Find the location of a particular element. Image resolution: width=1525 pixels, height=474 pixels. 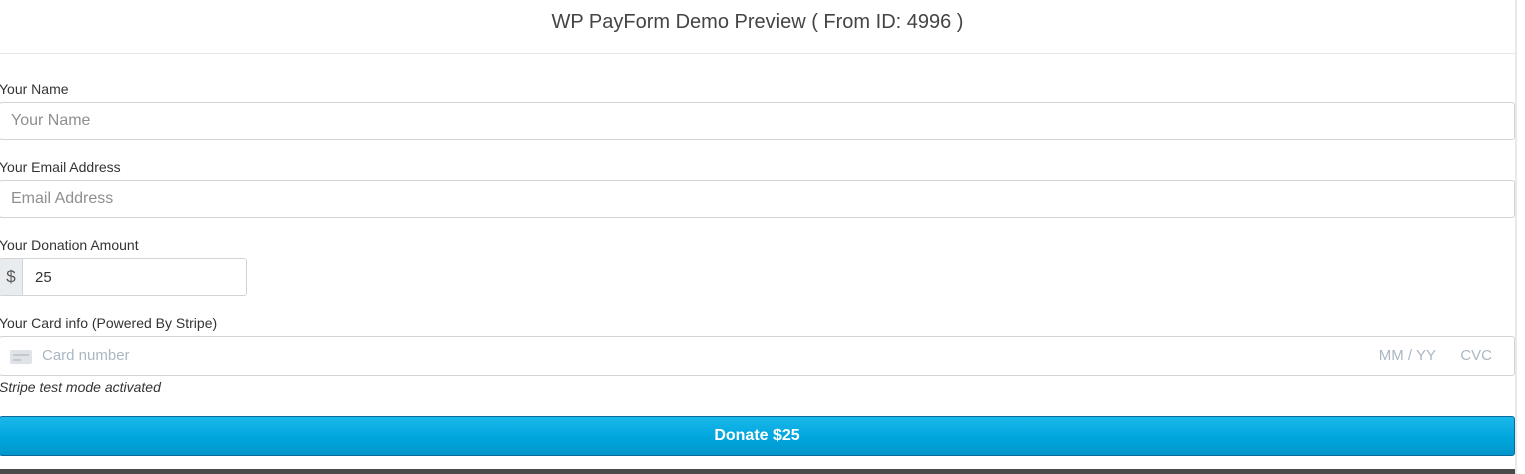

card-cvc-field: CVC is located at coordinates (1476, 356).